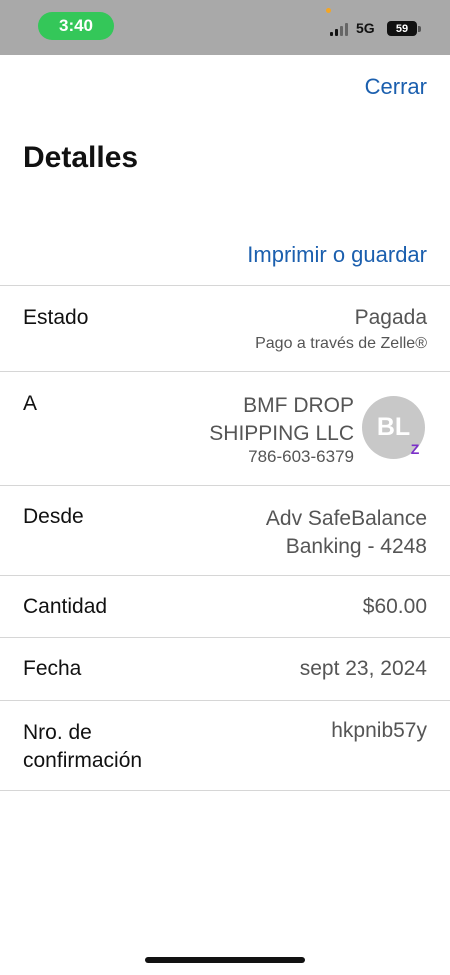 The height and width of the screenshot is (975, 450). Describe the element at coordinates (301, 456) in the screenshot. I see `recipient-phone: 786-603-6379` at that location.